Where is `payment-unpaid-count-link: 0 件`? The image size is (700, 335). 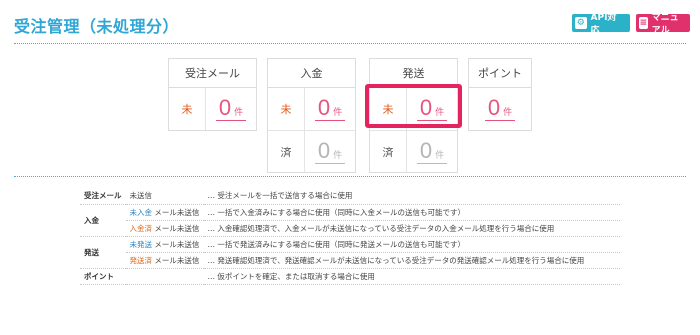 payment-unpaid-count-link: 0 件 is located at coordinates (330, 108).